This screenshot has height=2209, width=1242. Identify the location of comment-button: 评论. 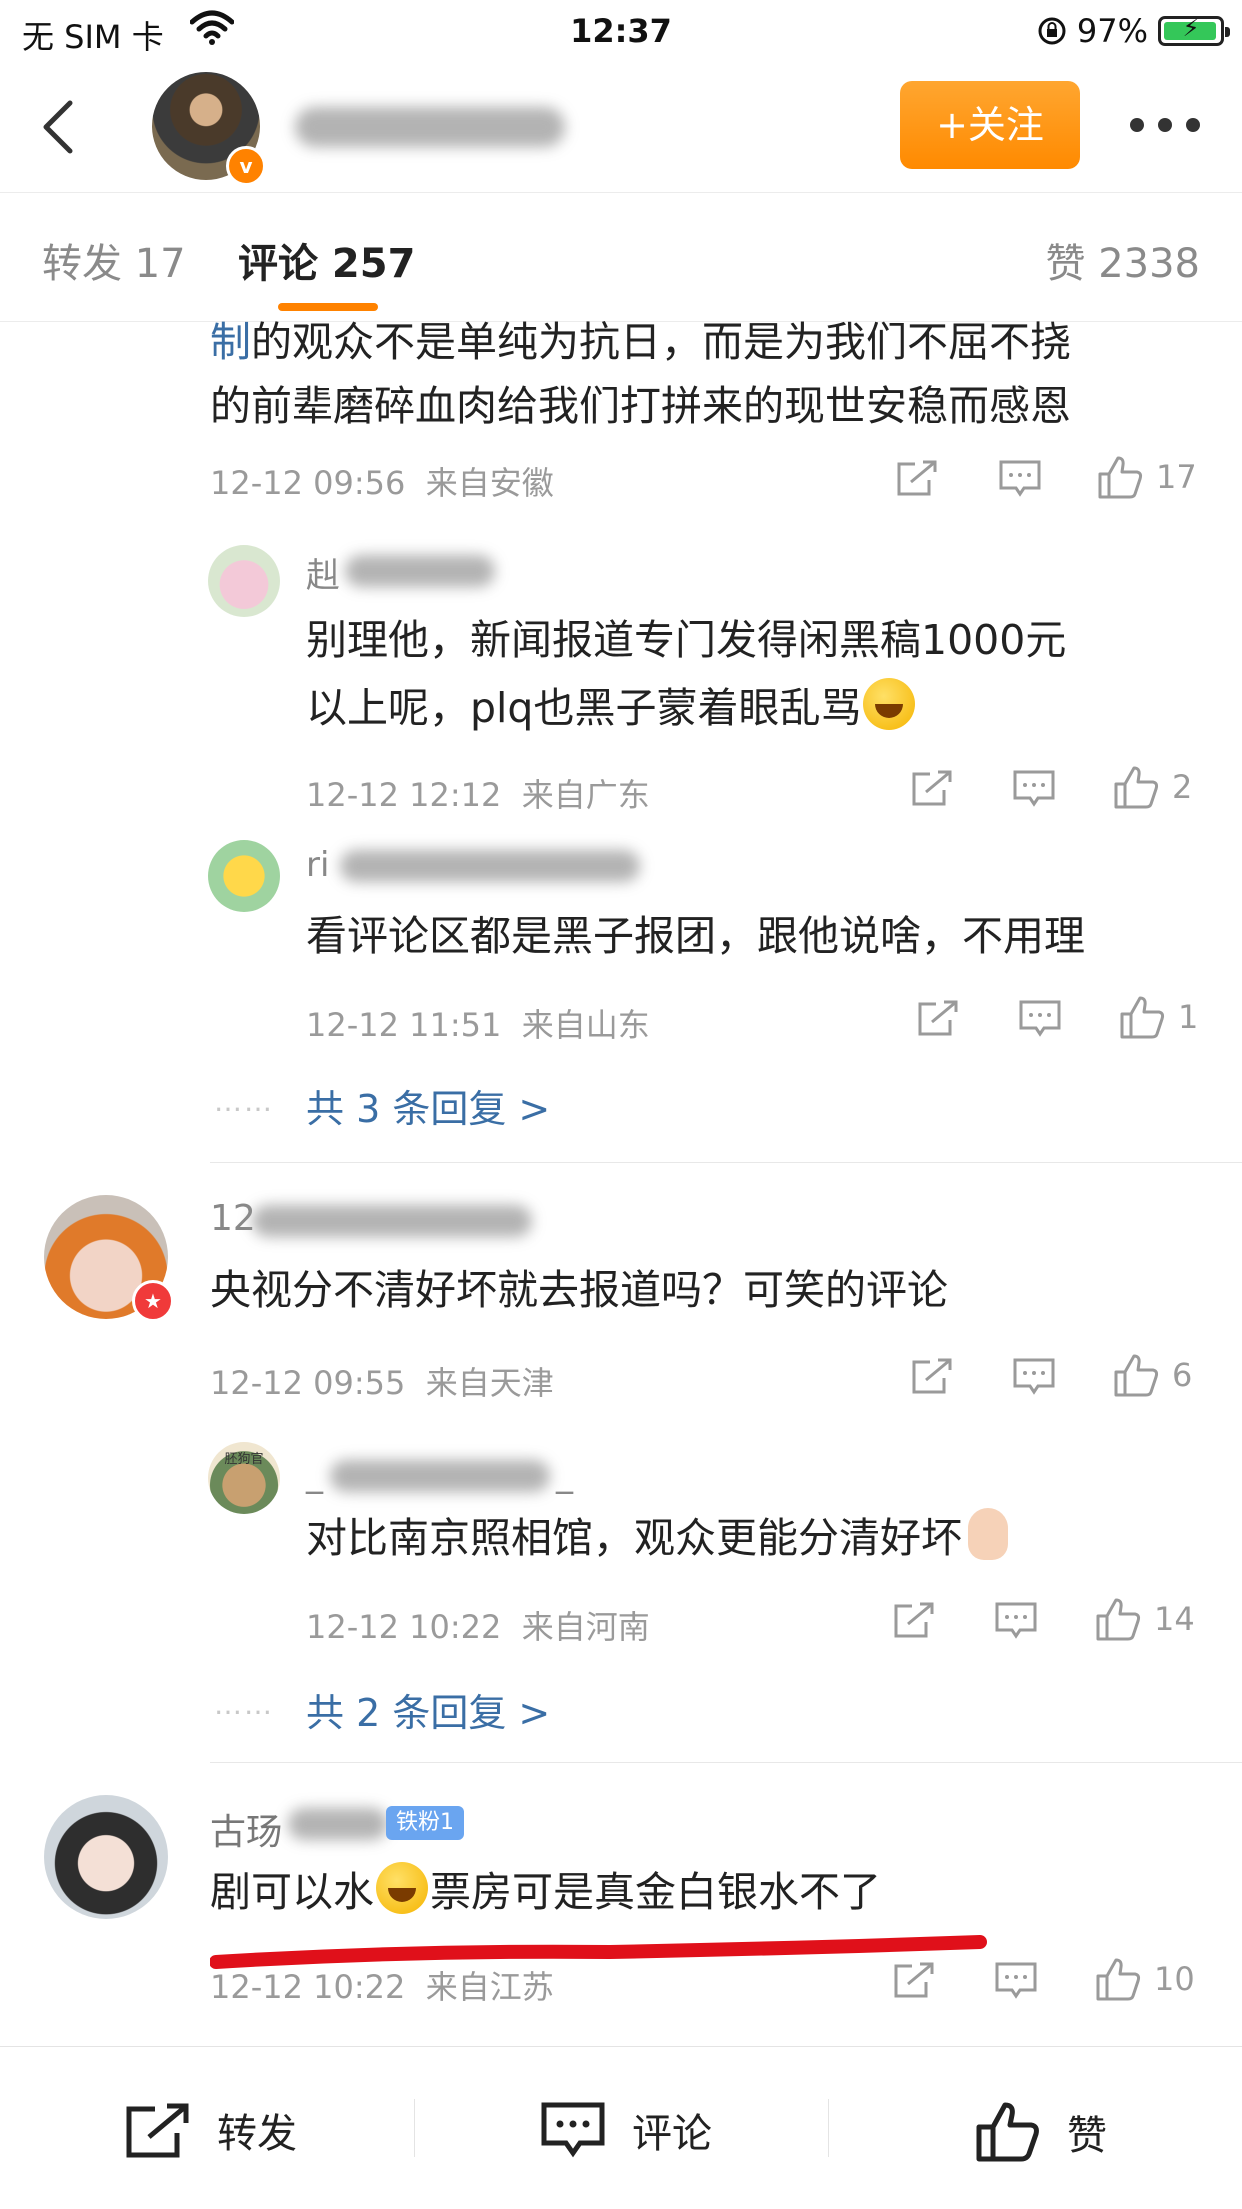
(626, 2130).